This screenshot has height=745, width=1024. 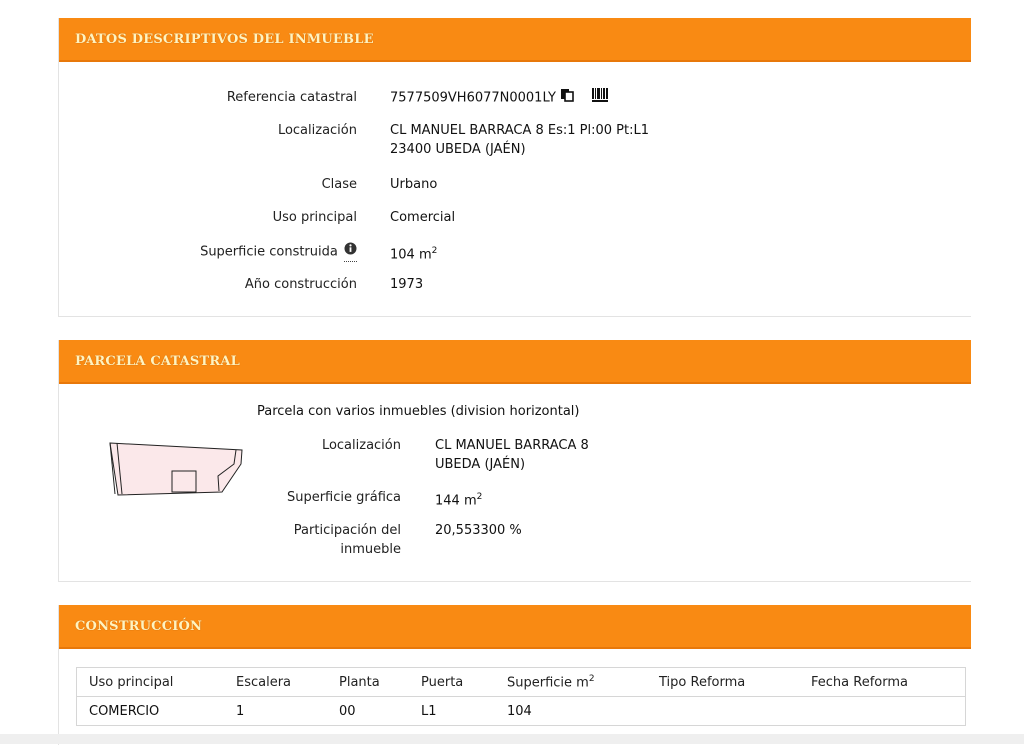 I want to click on col-puerta: Puerta, so click(x=452, y=682).